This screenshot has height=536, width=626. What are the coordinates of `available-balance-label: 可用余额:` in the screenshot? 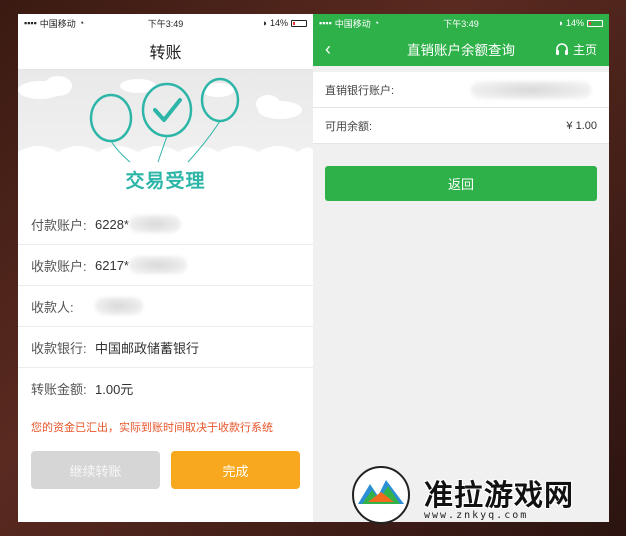 It's located at (349, 126).